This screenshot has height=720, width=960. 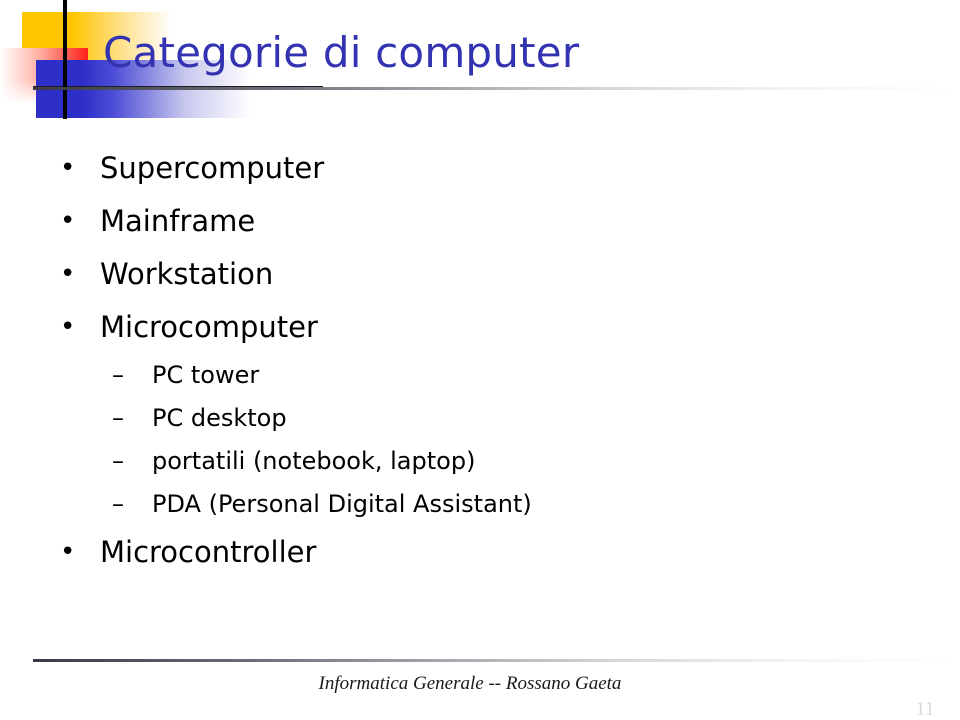 What do you see at coordinates (486, 375) in the screenshot?
I see `sub-bullet-item: – PC tower` at bounding box center [486, 375].